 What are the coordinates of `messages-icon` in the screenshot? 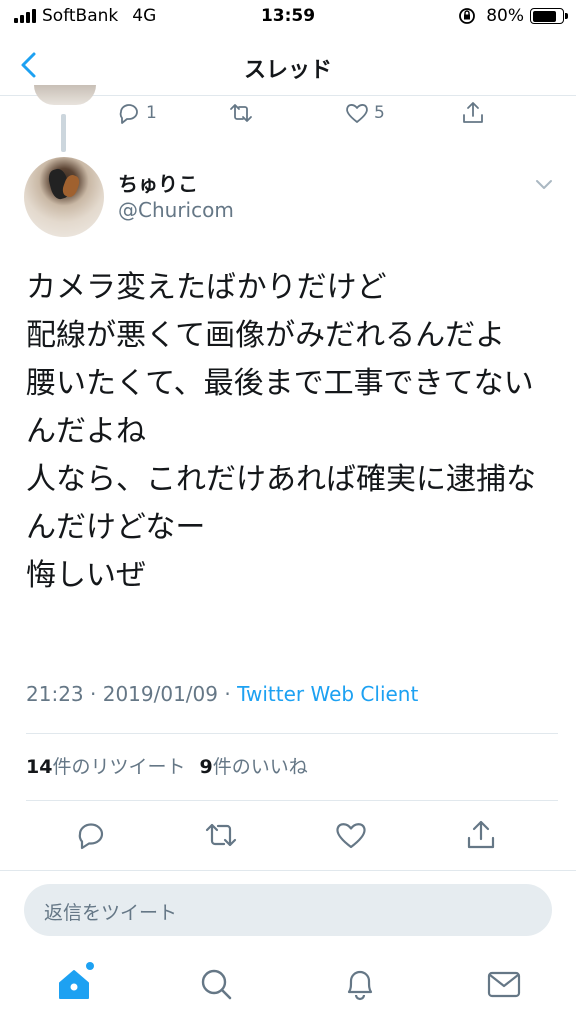 It's located at (504, 984).